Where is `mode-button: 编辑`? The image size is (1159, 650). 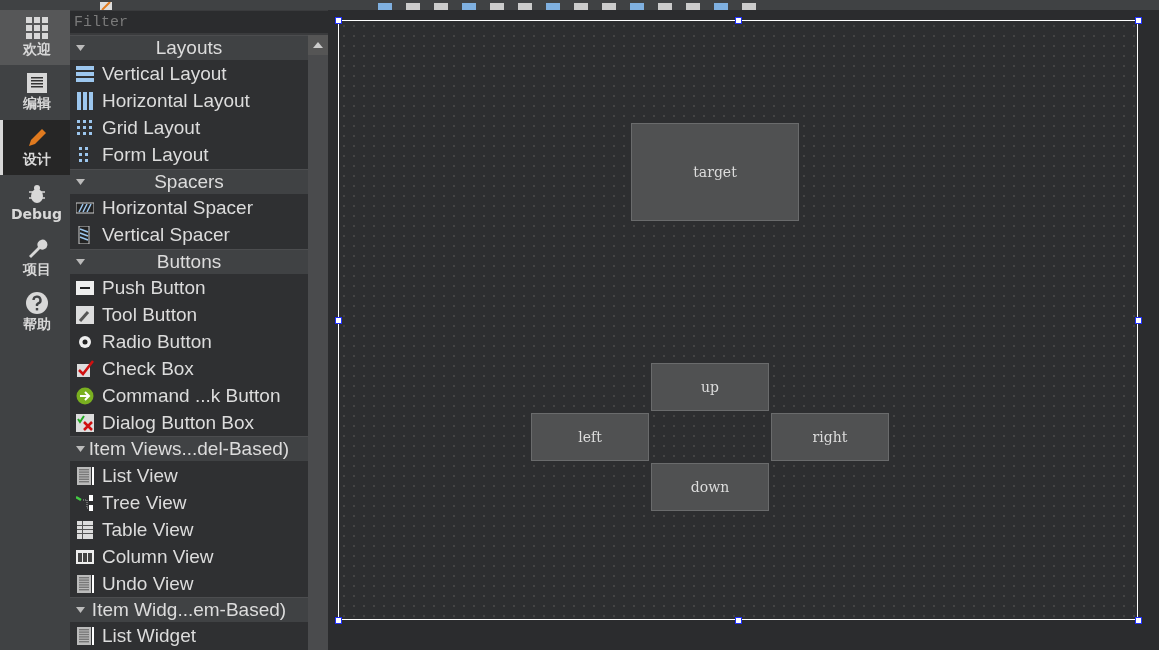 mode-button: 编辑 is located at coordinates (35, 92).